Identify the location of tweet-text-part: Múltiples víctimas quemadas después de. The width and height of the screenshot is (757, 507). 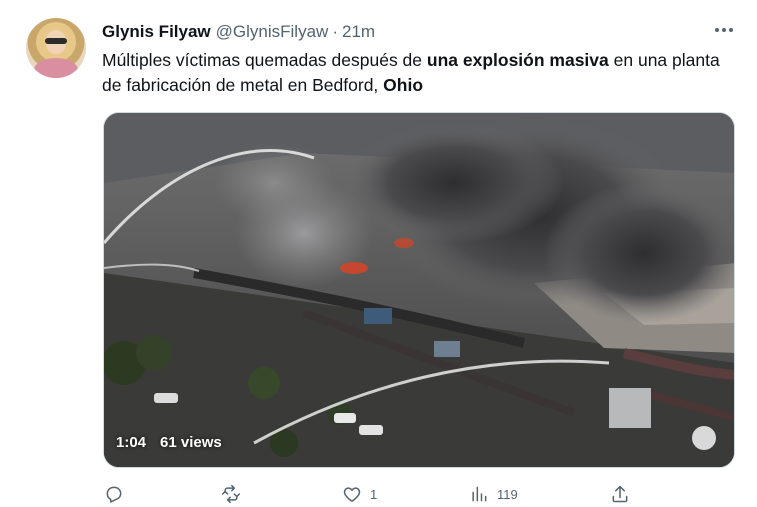
(264, 60).